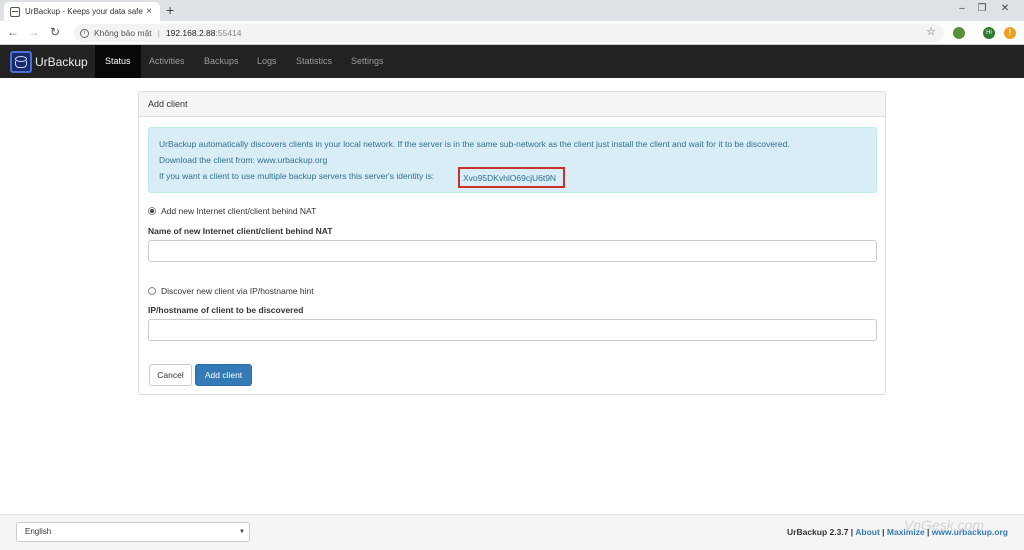 The image size is (1024, 550). What do you see at coordinates (989, 33) in the screenshot?
I see `profile-avatar-icon: Hi` at bounding box center [989, 33].